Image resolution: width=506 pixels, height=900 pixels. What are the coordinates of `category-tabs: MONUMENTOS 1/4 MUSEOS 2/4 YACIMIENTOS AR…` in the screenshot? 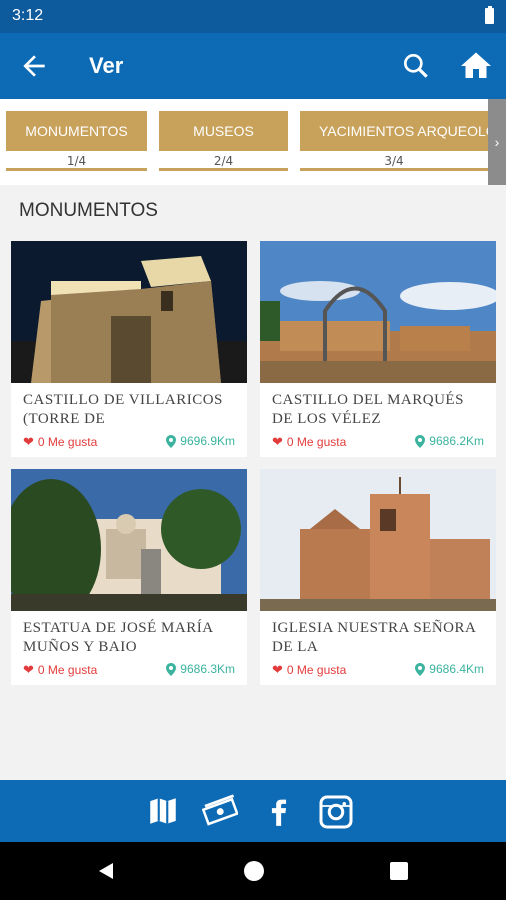 It's located at (253, 142).